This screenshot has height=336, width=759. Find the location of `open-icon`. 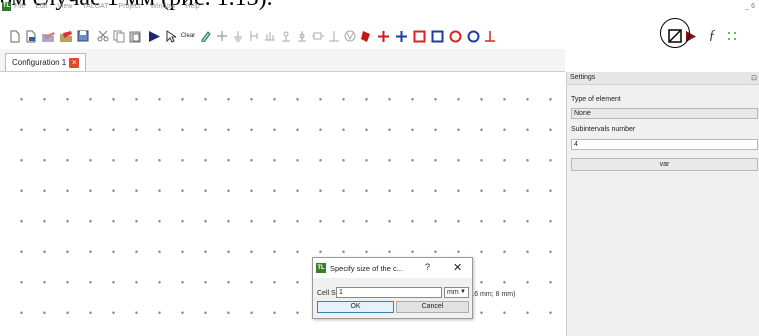

open-icon is located at coordinates (48, 36).